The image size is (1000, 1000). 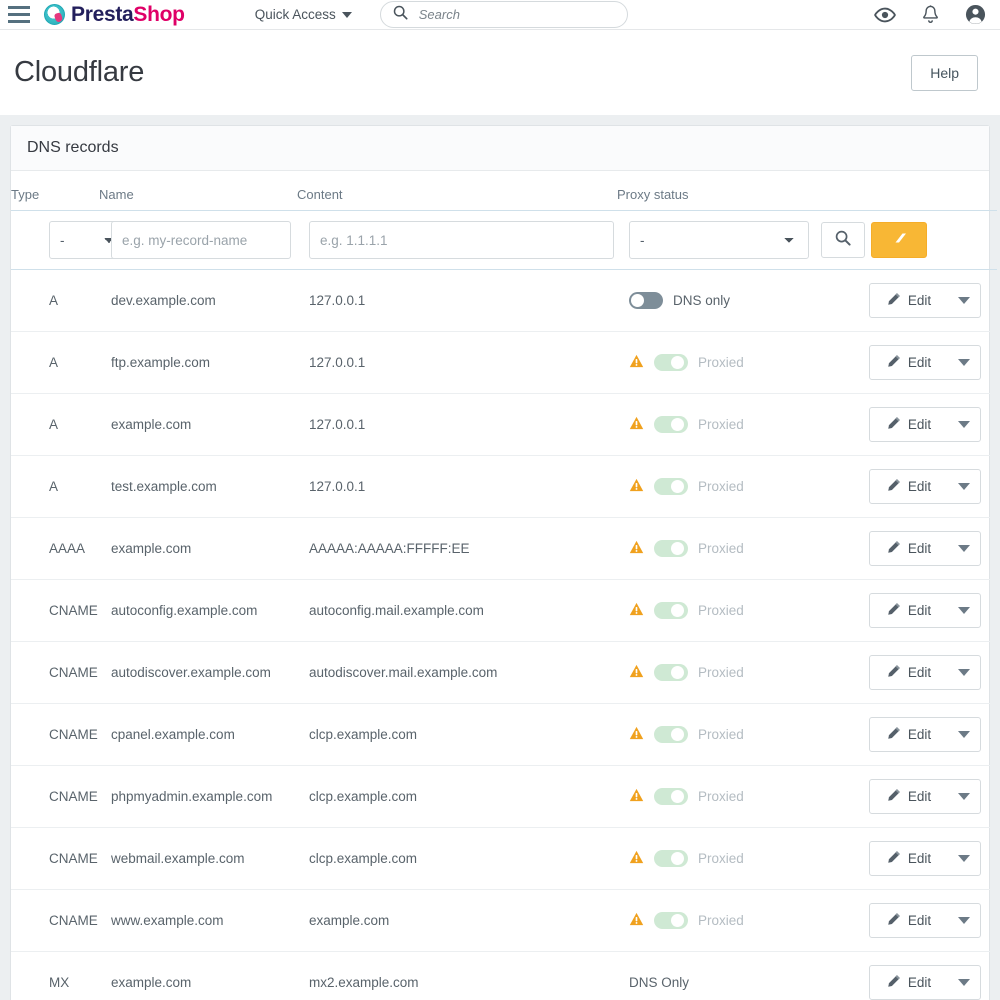 I want to click on brand-presta: Presta, so click(x=102, y=14).